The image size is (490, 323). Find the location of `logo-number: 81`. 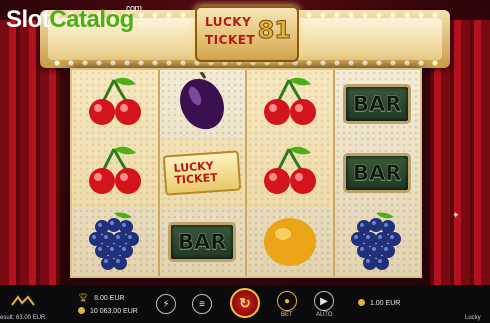

logo-number: 81 is located at coordinates (274, 30).